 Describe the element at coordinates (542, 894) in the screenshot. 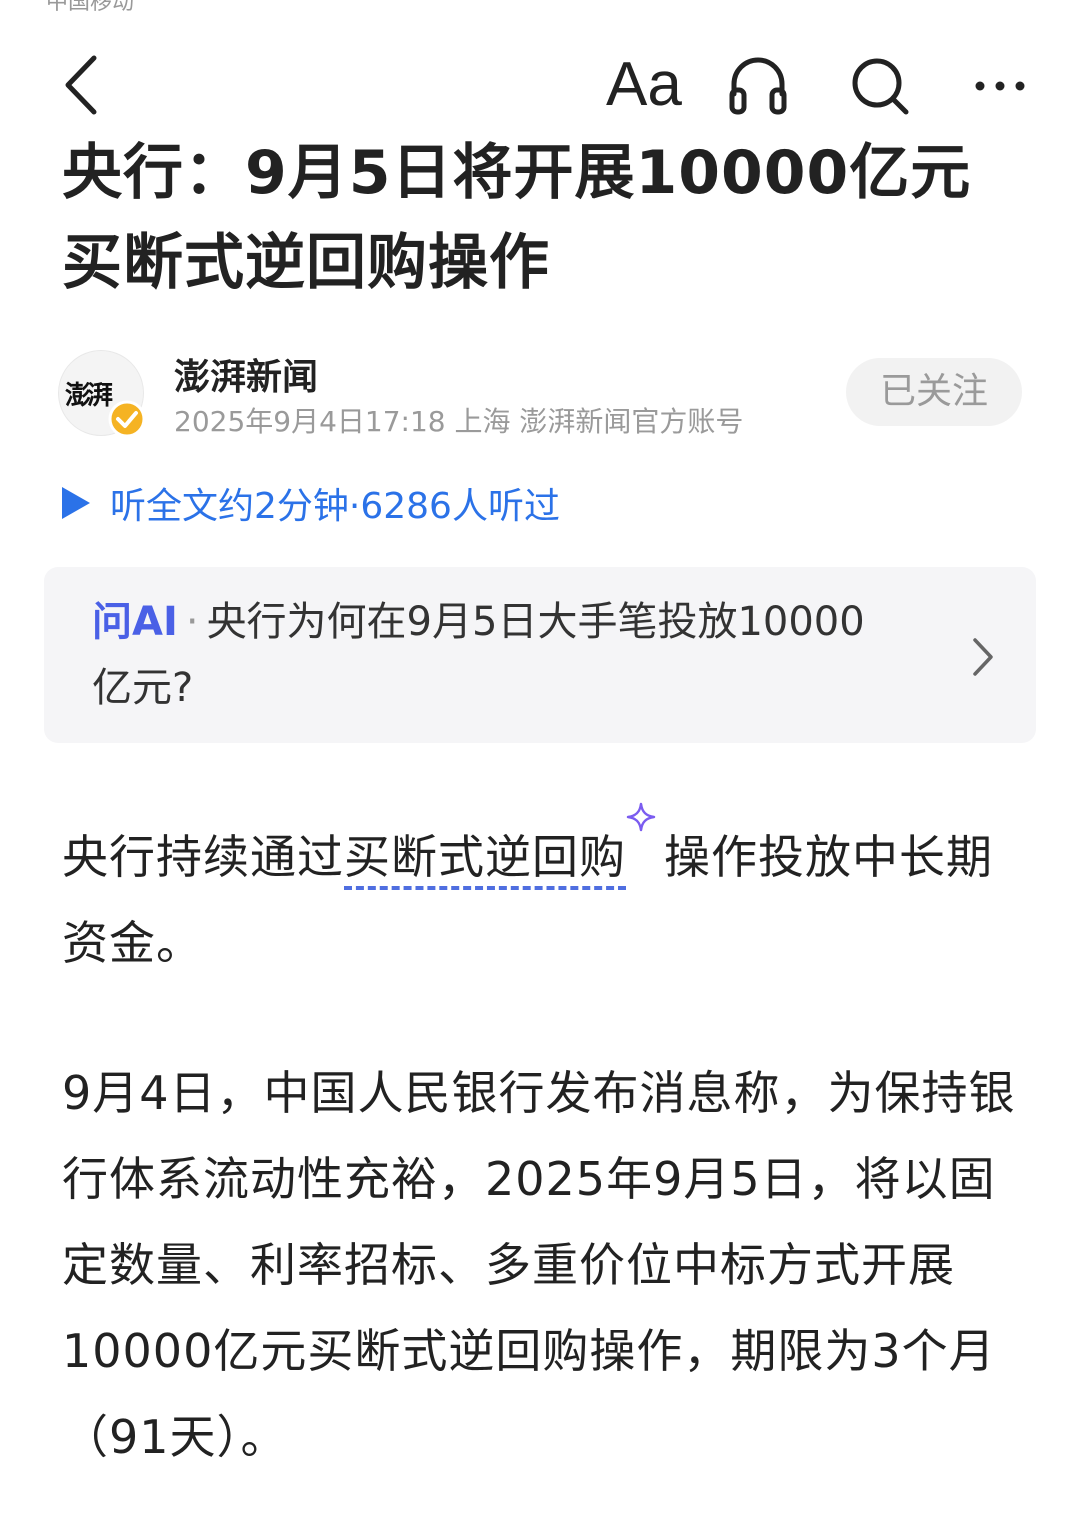

I see `article-paragraph-1: 央行持续通过买断式逆回购 操作投放中长期资金。` at that location.